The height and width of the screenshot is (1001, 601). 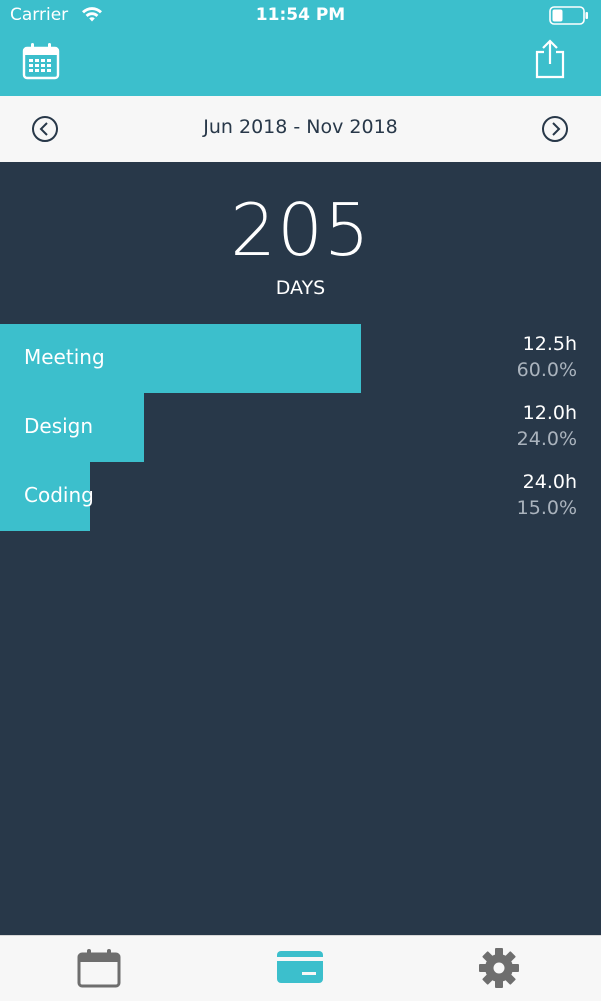 I want to click on calendar-icon, so click(x=99, y=970).